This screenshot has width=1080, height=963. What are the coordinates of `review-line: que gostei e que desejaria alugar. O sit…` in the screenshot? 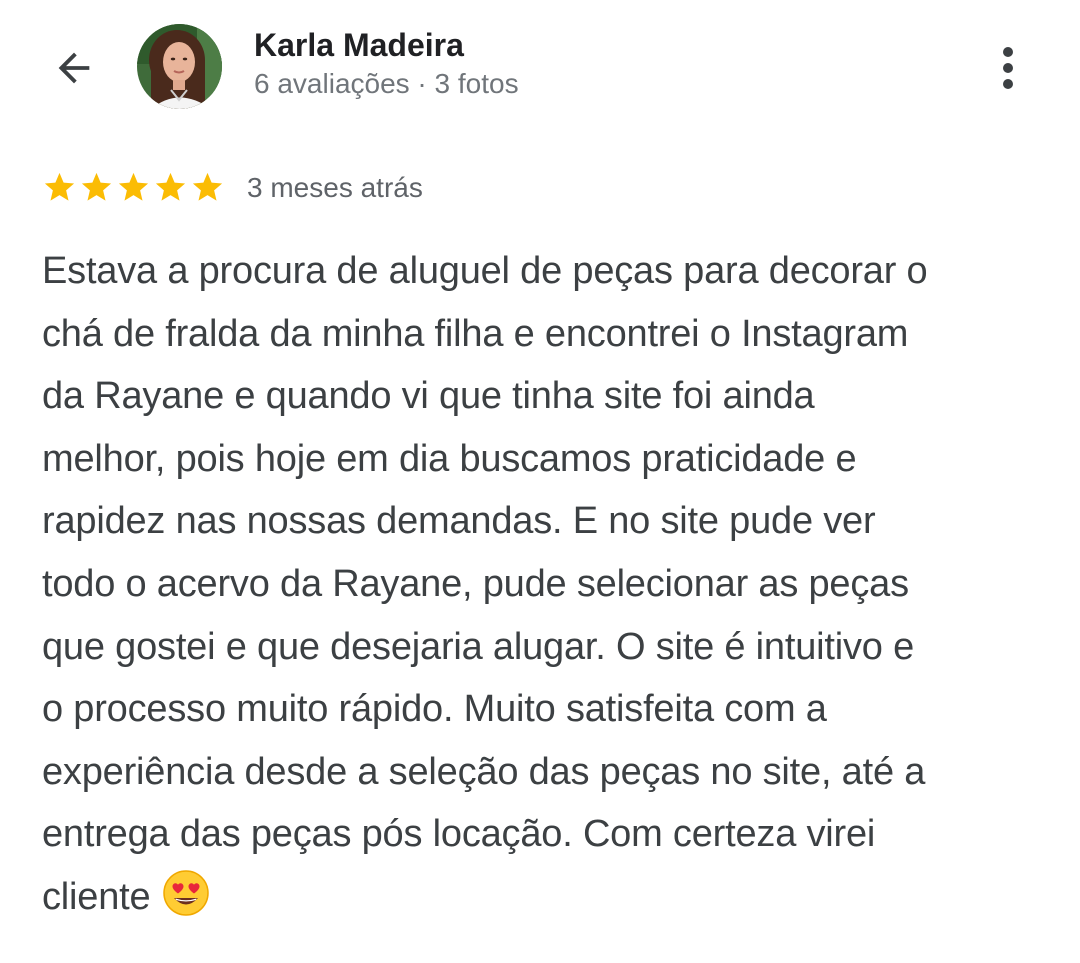 It's located at (478, 646).